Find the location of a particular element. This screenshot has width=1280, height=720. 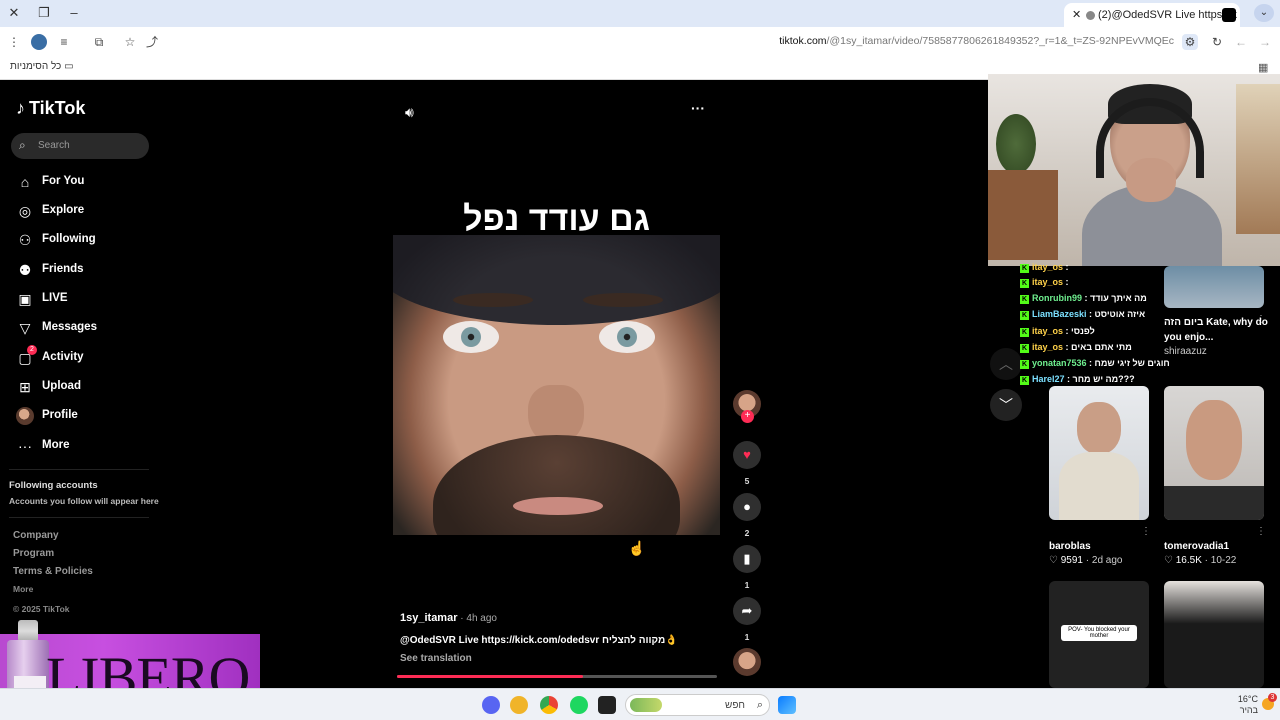

nav-label: Activity is located at coordinates (63, 357).